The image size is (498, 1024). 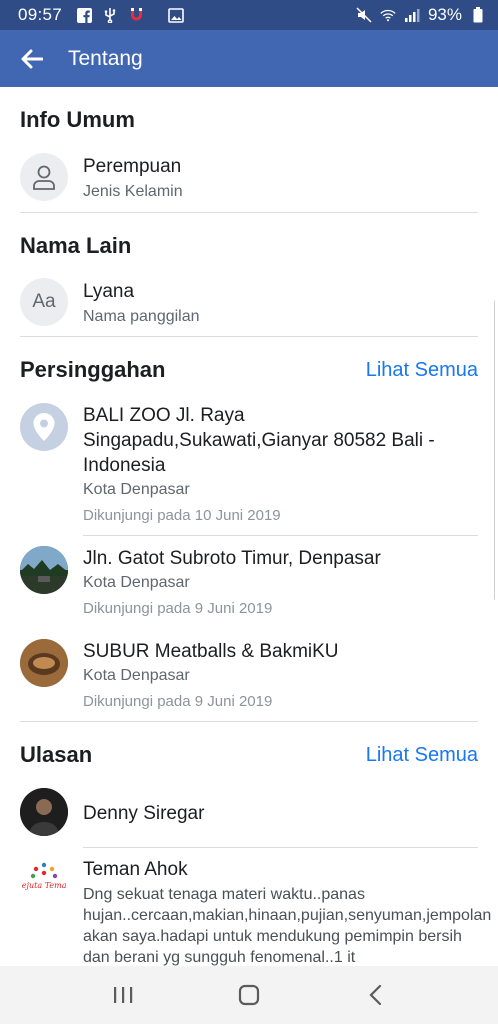 I want to click on image-icon, so click(x=176, y=15).